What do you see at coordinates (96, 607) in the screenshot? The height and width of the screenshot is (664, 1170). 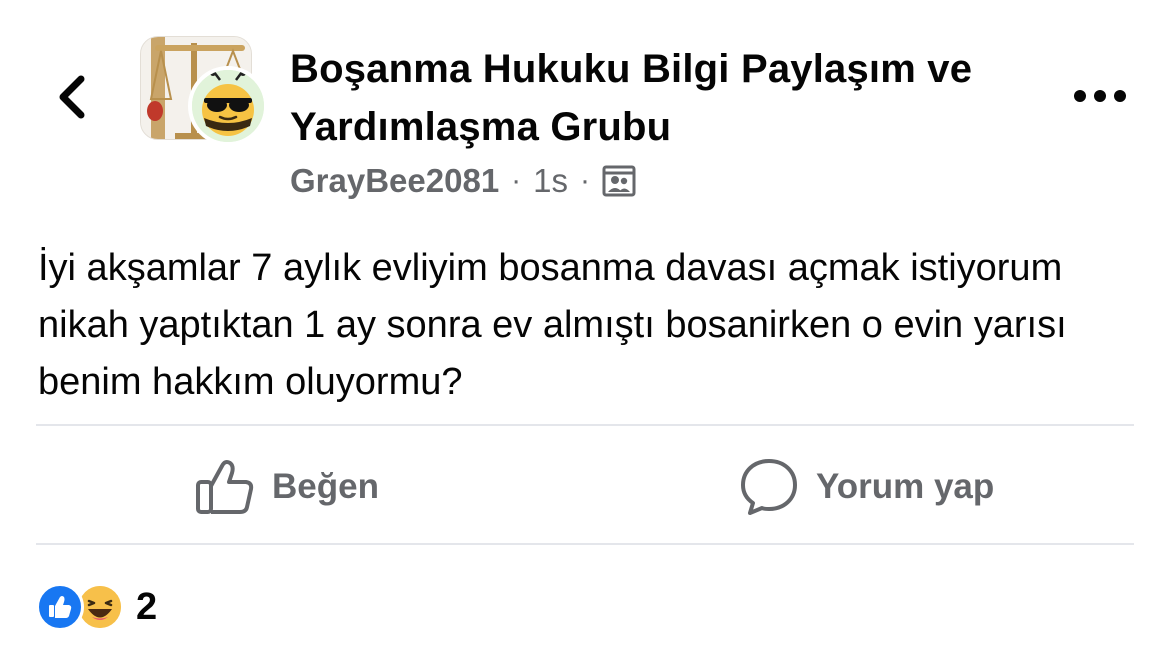 I see `reactions-summary: 2` at bounding box center [96, 607].